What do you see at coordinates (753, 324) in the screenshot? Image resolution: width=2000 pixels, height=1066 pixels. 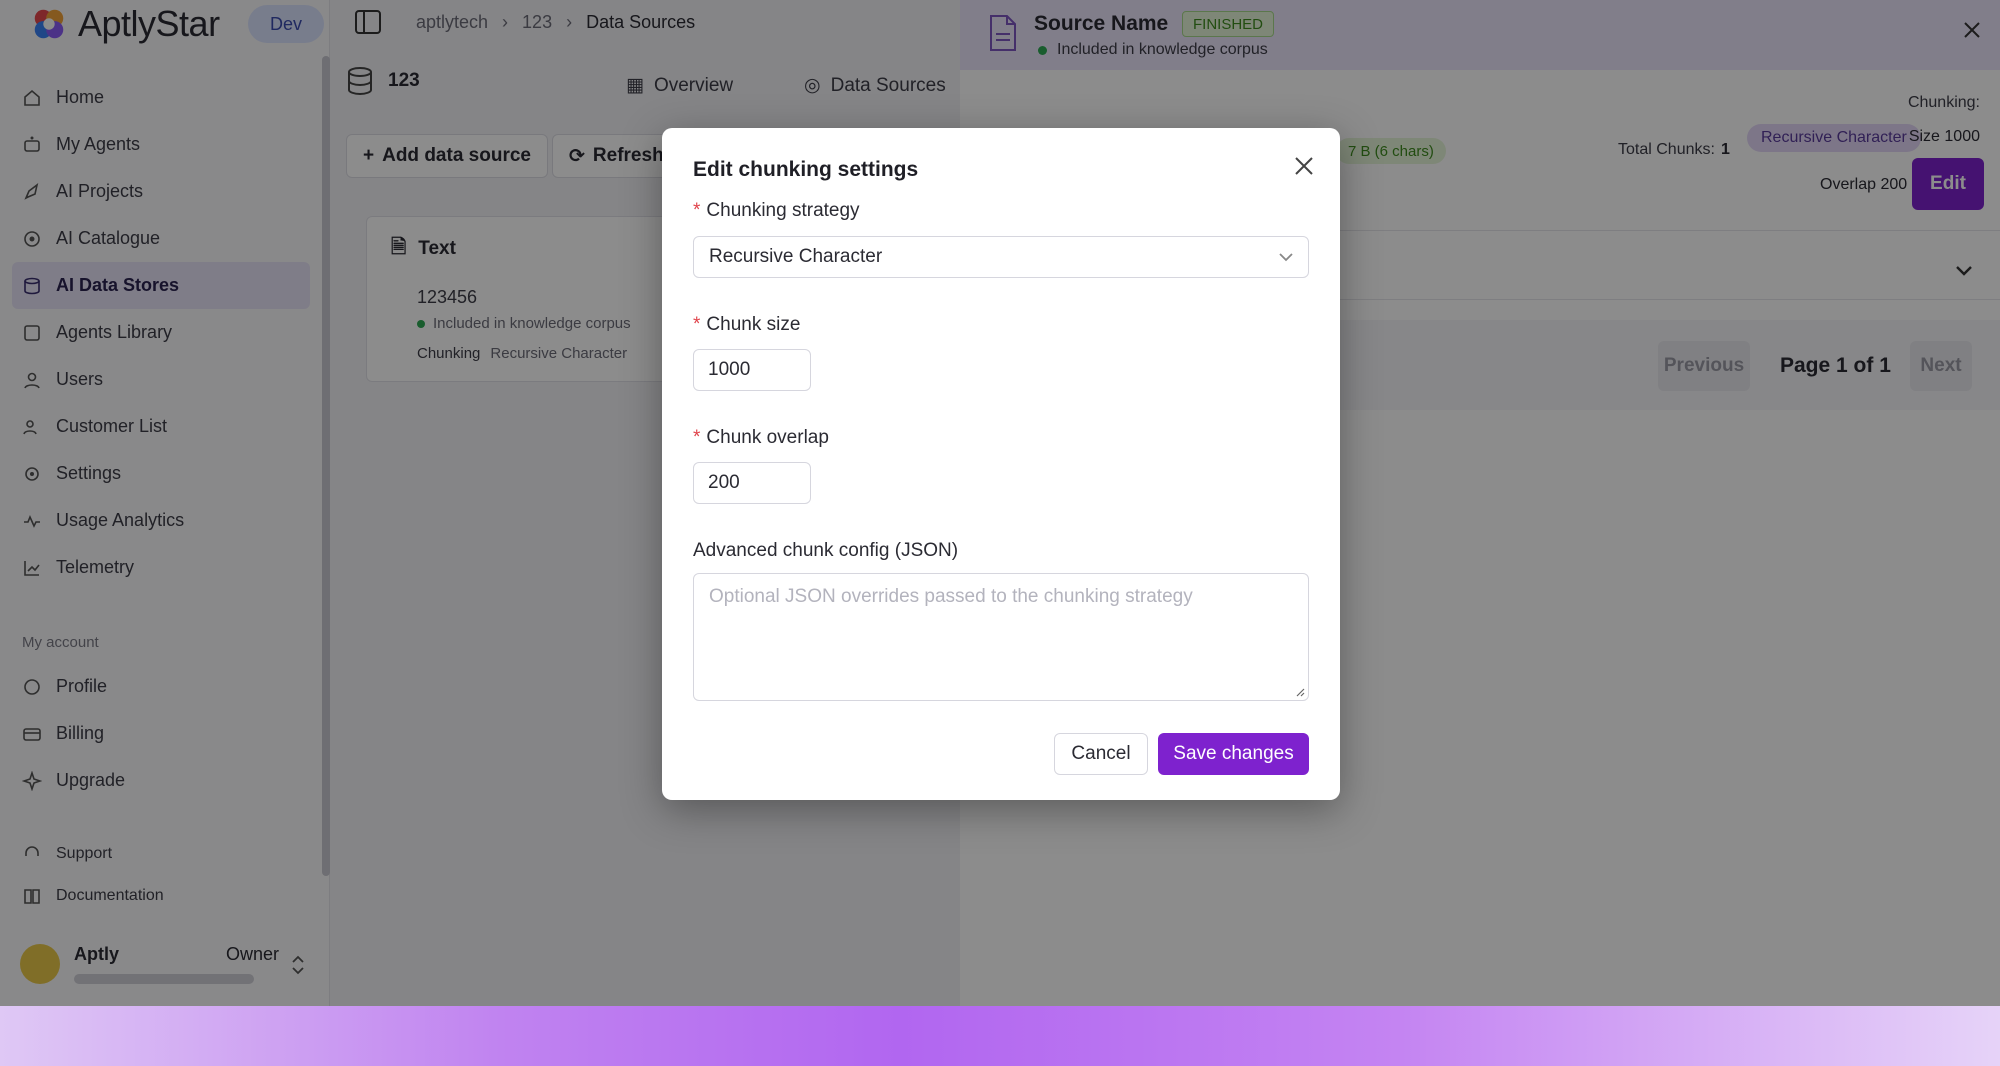 I see `label-text: Chunk size` at bounding box center [753, 324].